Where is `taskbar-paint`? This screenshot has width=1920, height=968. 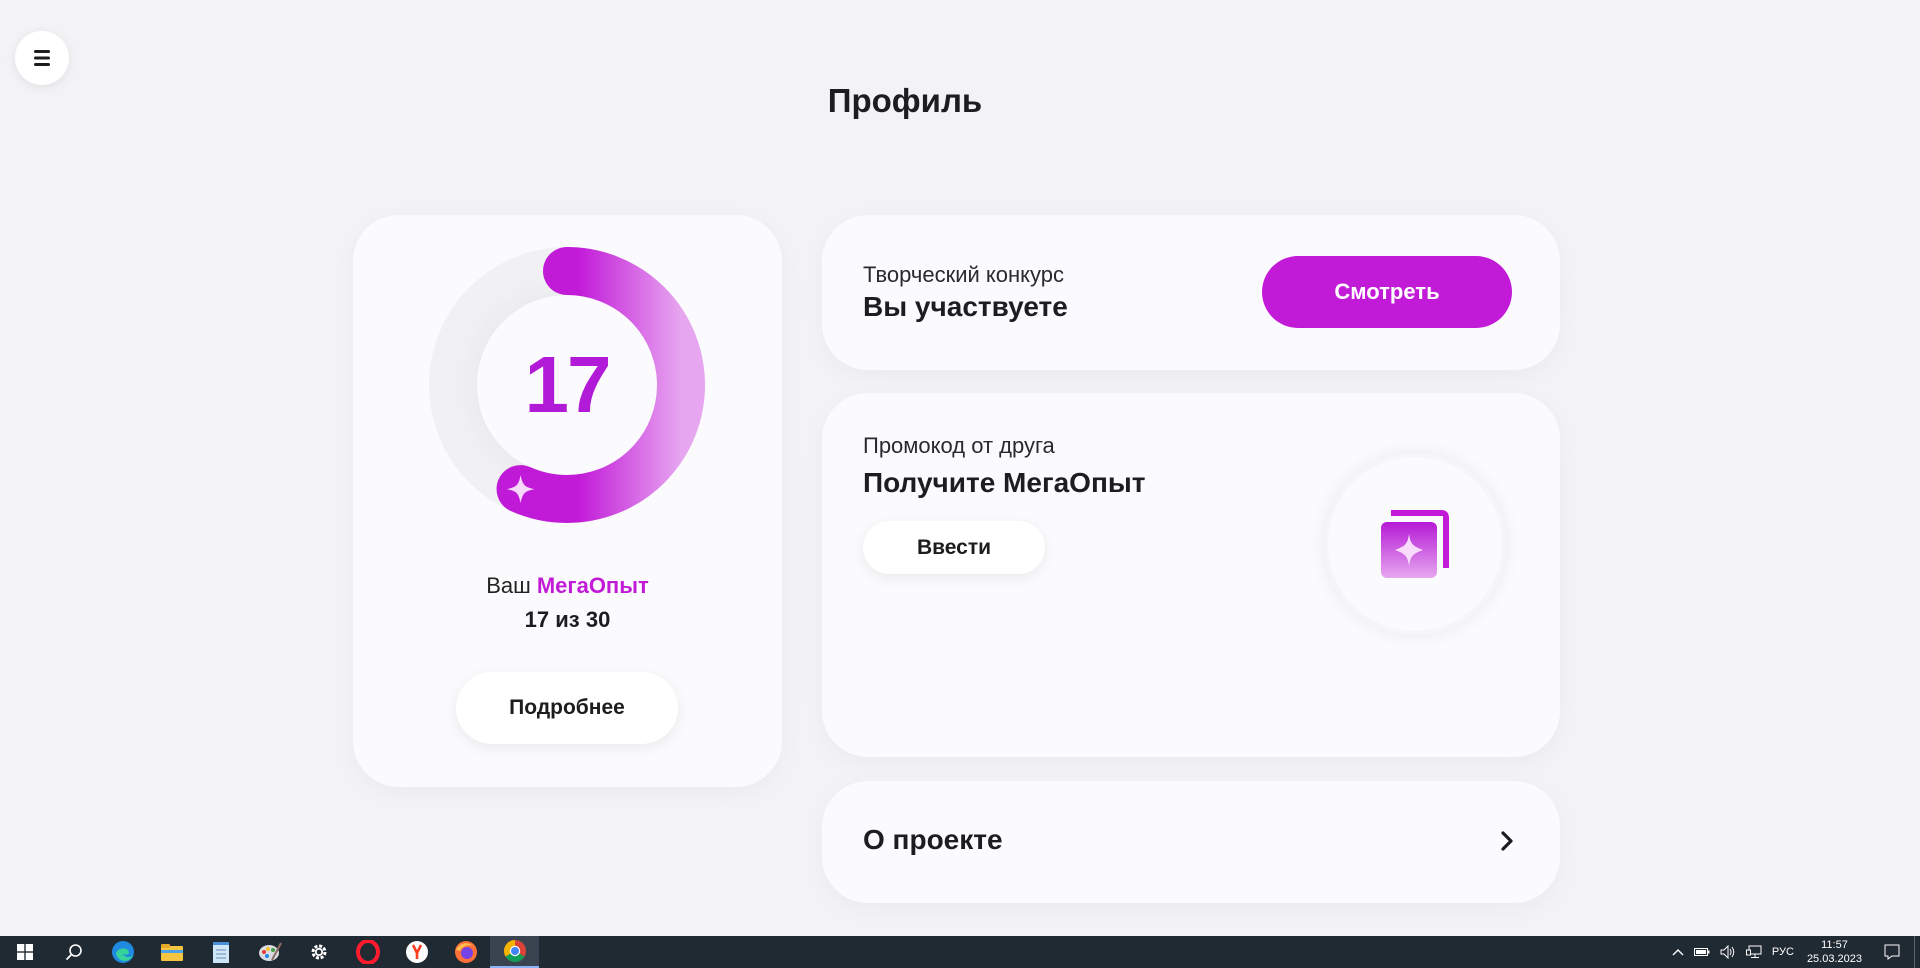
taskbar-paint is located at coordinates (269, 952).